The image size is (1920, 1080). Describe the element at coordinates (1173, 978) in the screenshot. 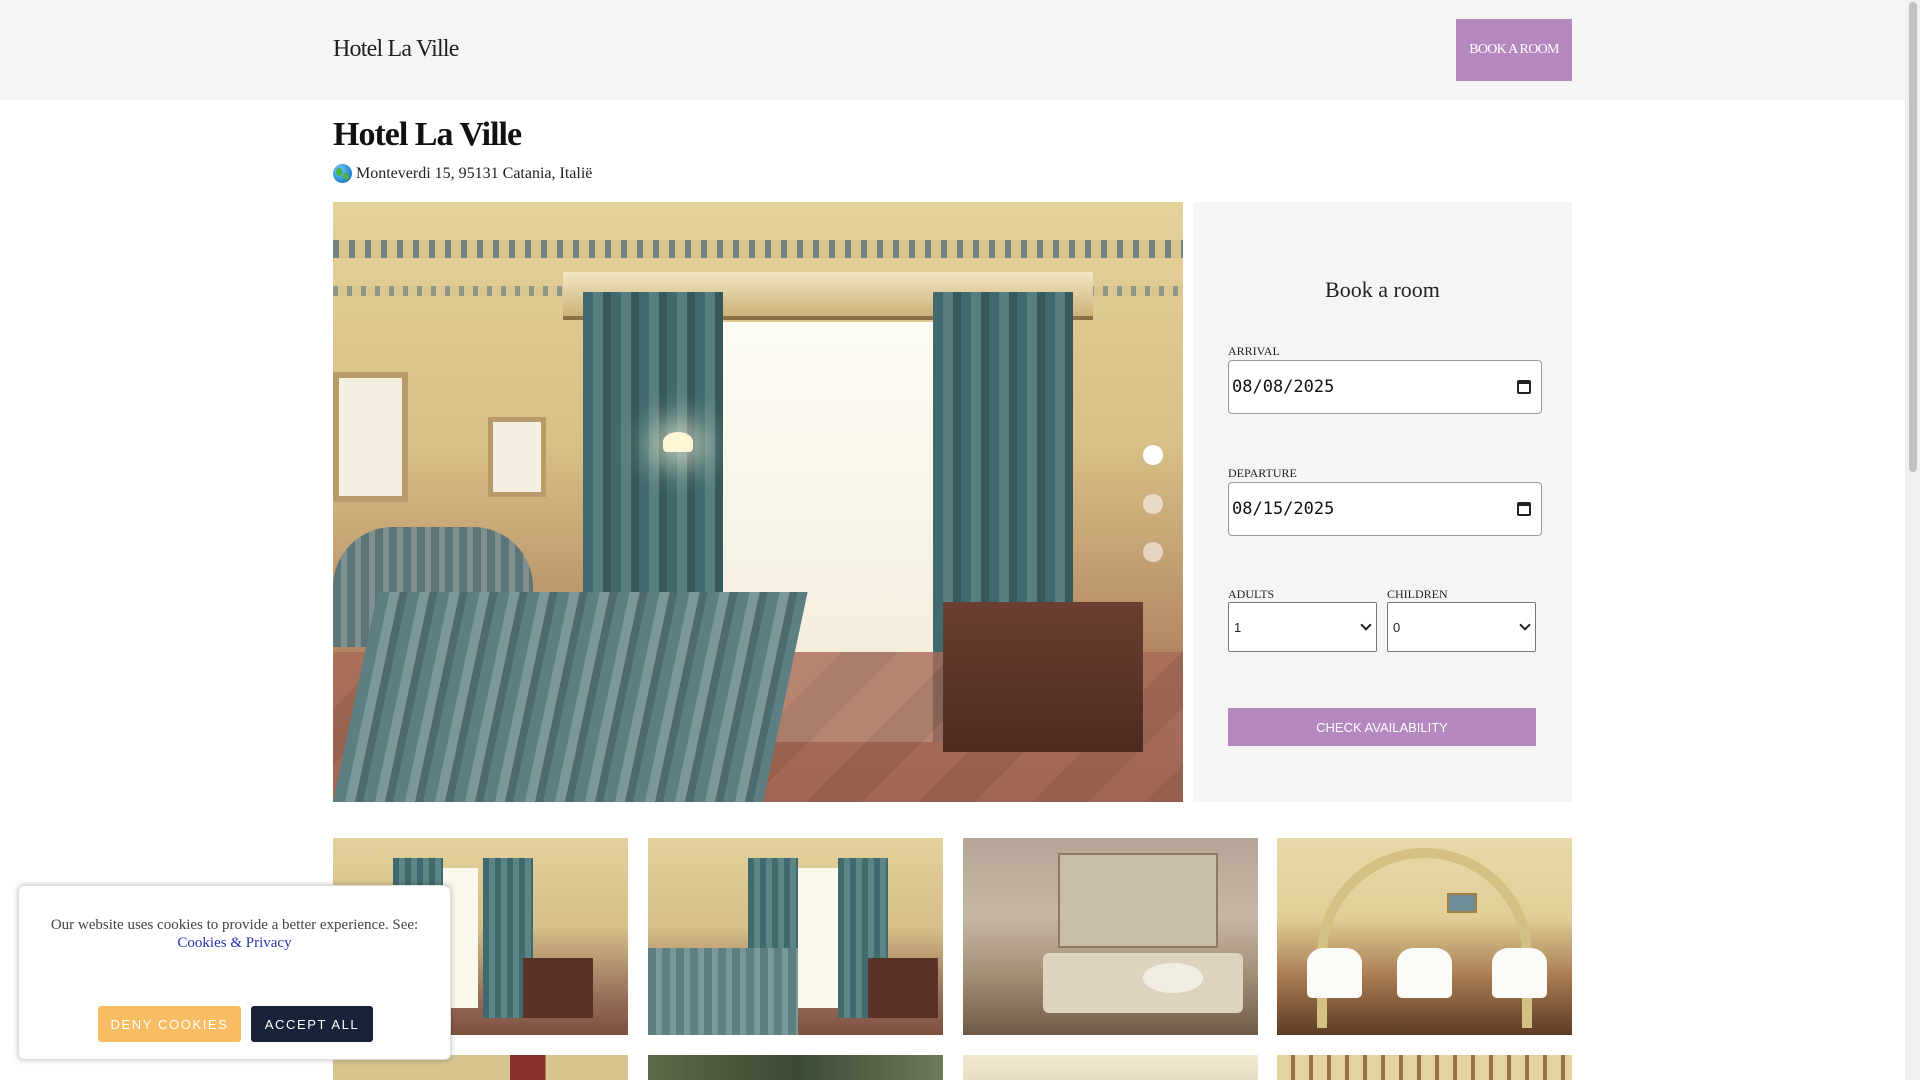

I see `washbasin` at that location.